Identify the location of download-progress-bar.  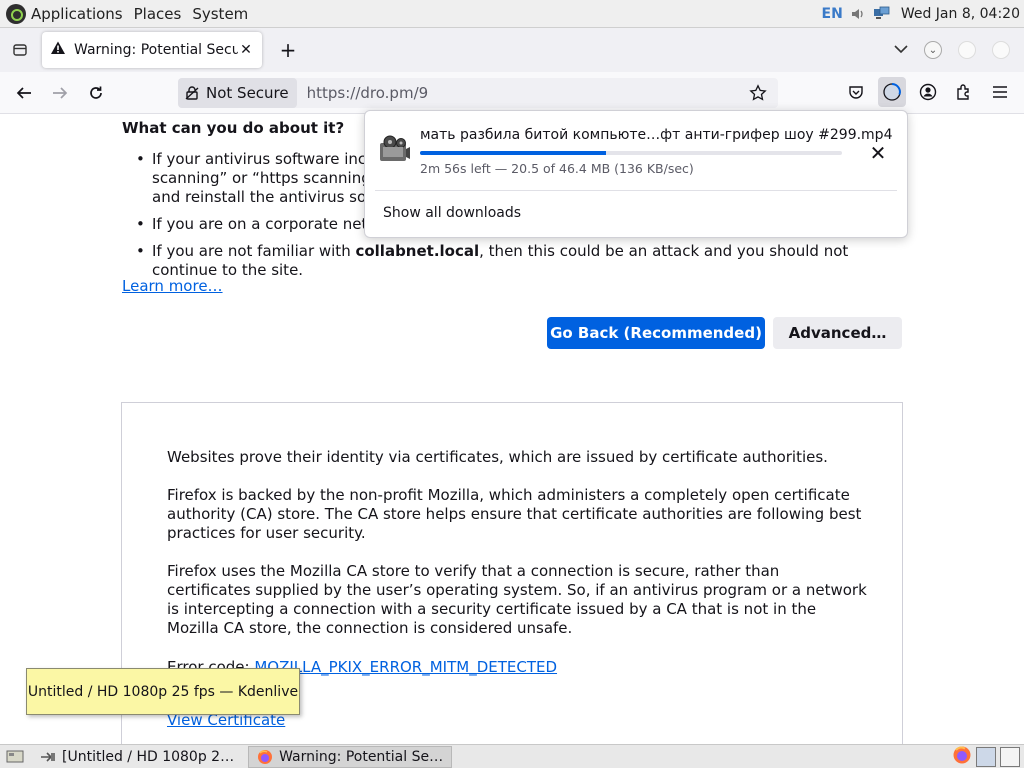
(631, 153).